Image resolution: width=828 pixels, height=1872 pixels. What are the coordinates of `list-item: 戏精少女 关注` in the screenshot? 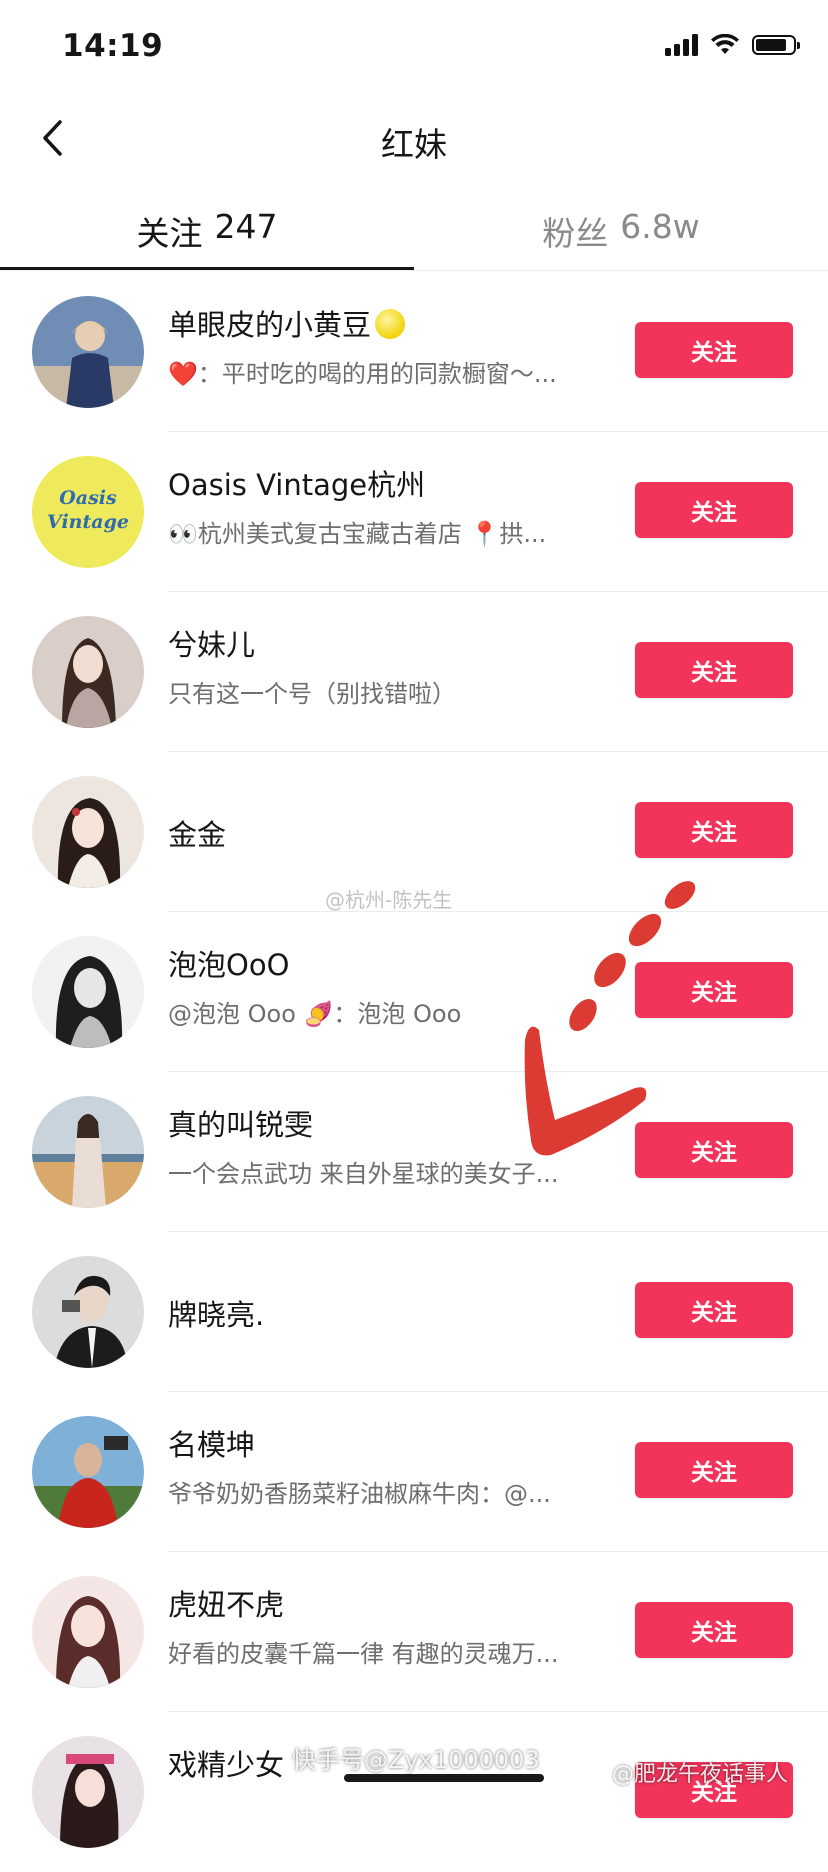 It's located at (414, 1792).